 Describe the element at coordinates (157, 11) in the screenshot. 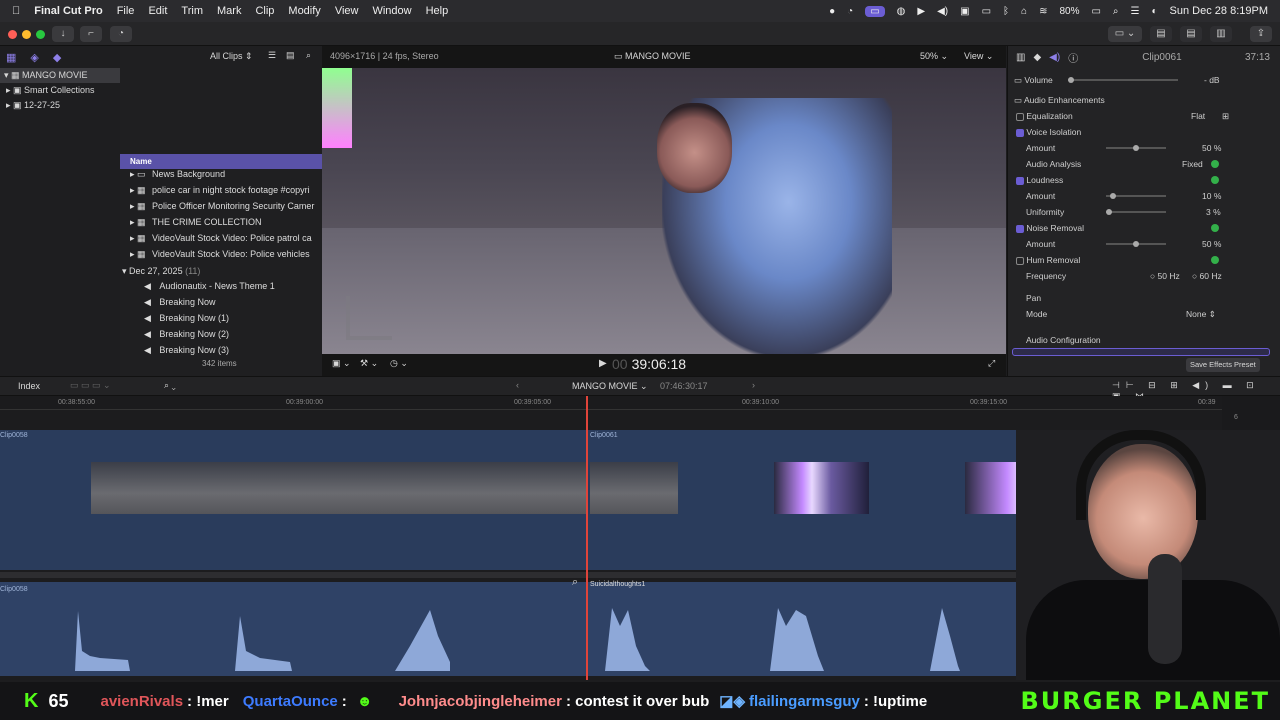

I see `menu-edit: Edit` at that location.